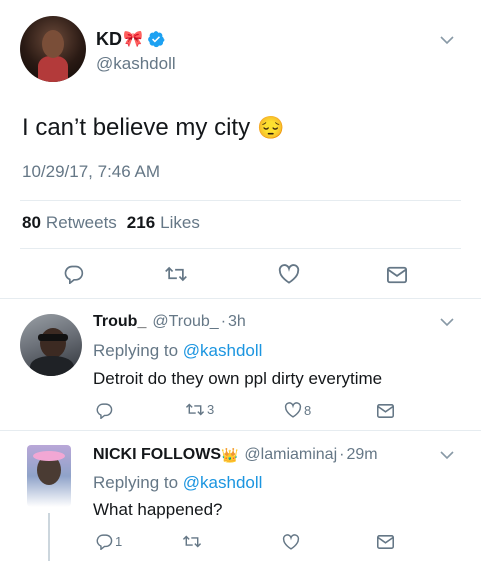  What do you see at coordinates (49, 537) in the screenshot?
I see `thread-line` at bounding box center [49, 537].